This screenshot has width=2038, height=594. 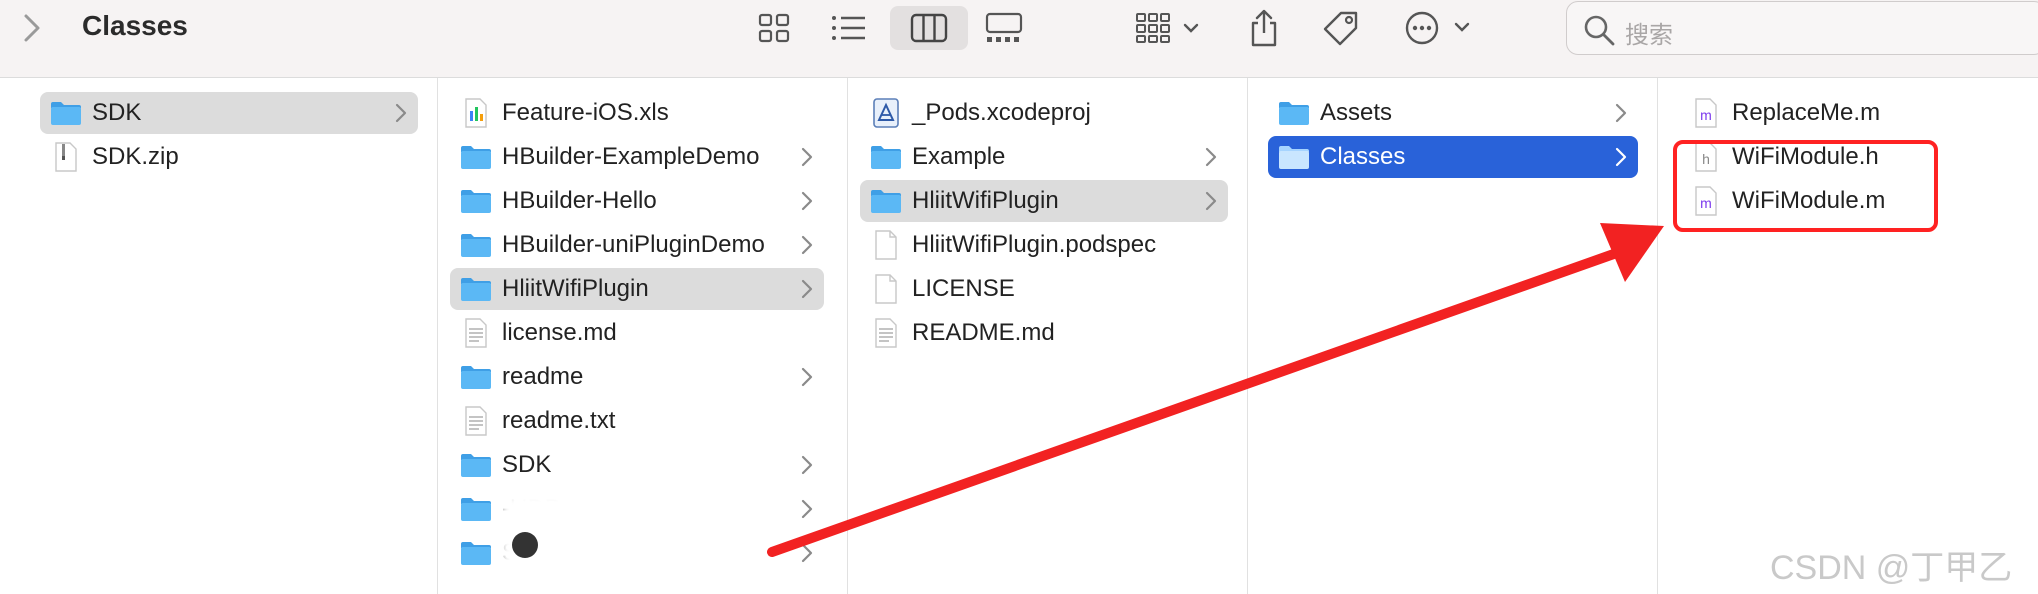 What do you see at coordinates (554, 533) in the screenshot?
I see `redaction-blur` at bounding box center [554, 533].